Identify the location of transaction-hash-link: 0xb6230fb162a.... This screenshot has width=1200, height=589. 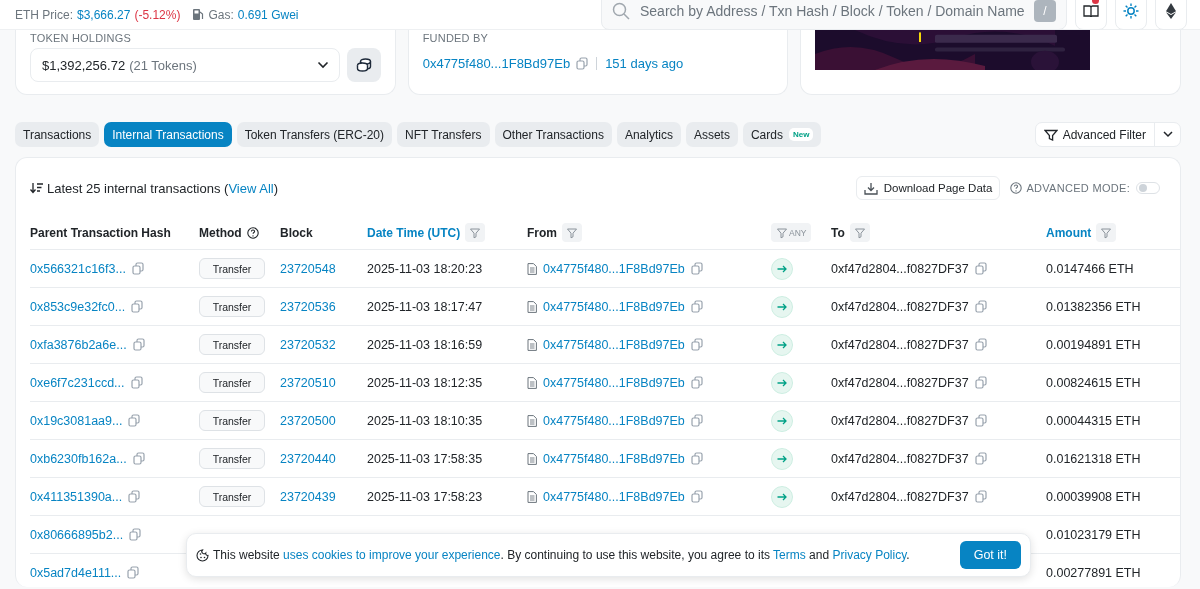
(78, 458).